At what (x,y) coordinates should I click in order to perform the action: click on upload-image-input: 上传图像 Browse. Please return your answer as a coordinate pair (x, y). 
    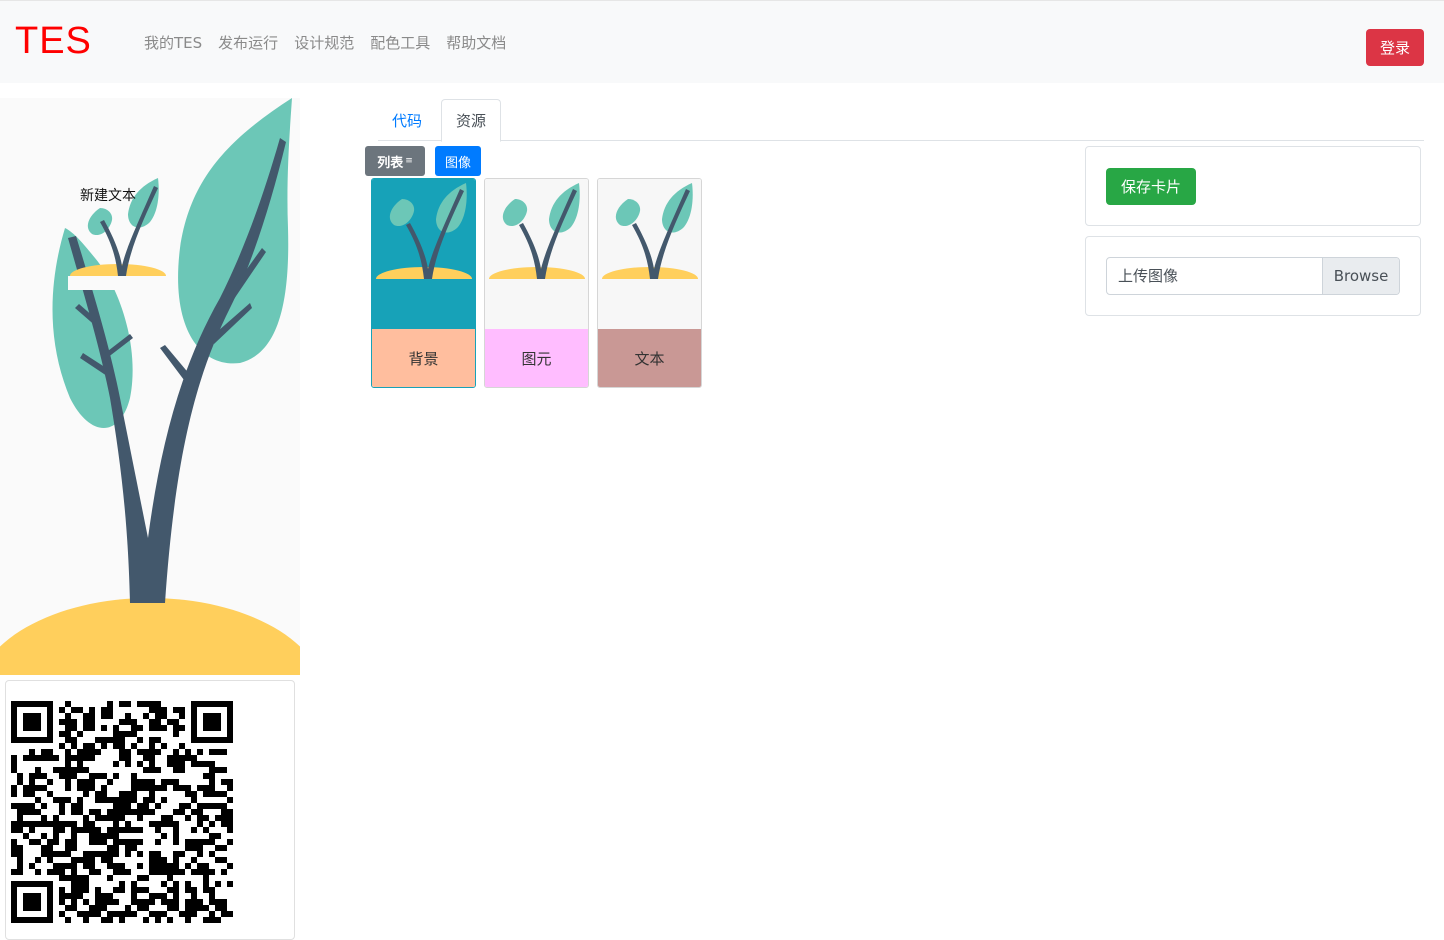
    Looking at the image, I should click on (1253, 276).